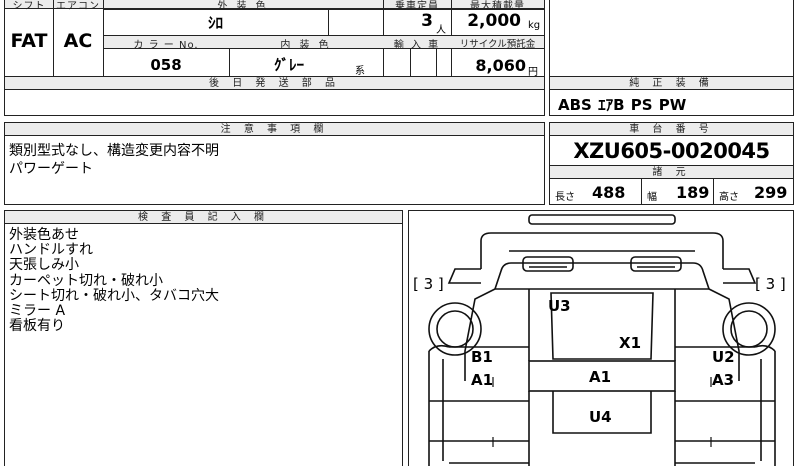 This screenshot has height=466, width=798. Describe the element at coordinates (482, 380) in the screenshot. I see `damage-label-a1-left: A1` at that location.